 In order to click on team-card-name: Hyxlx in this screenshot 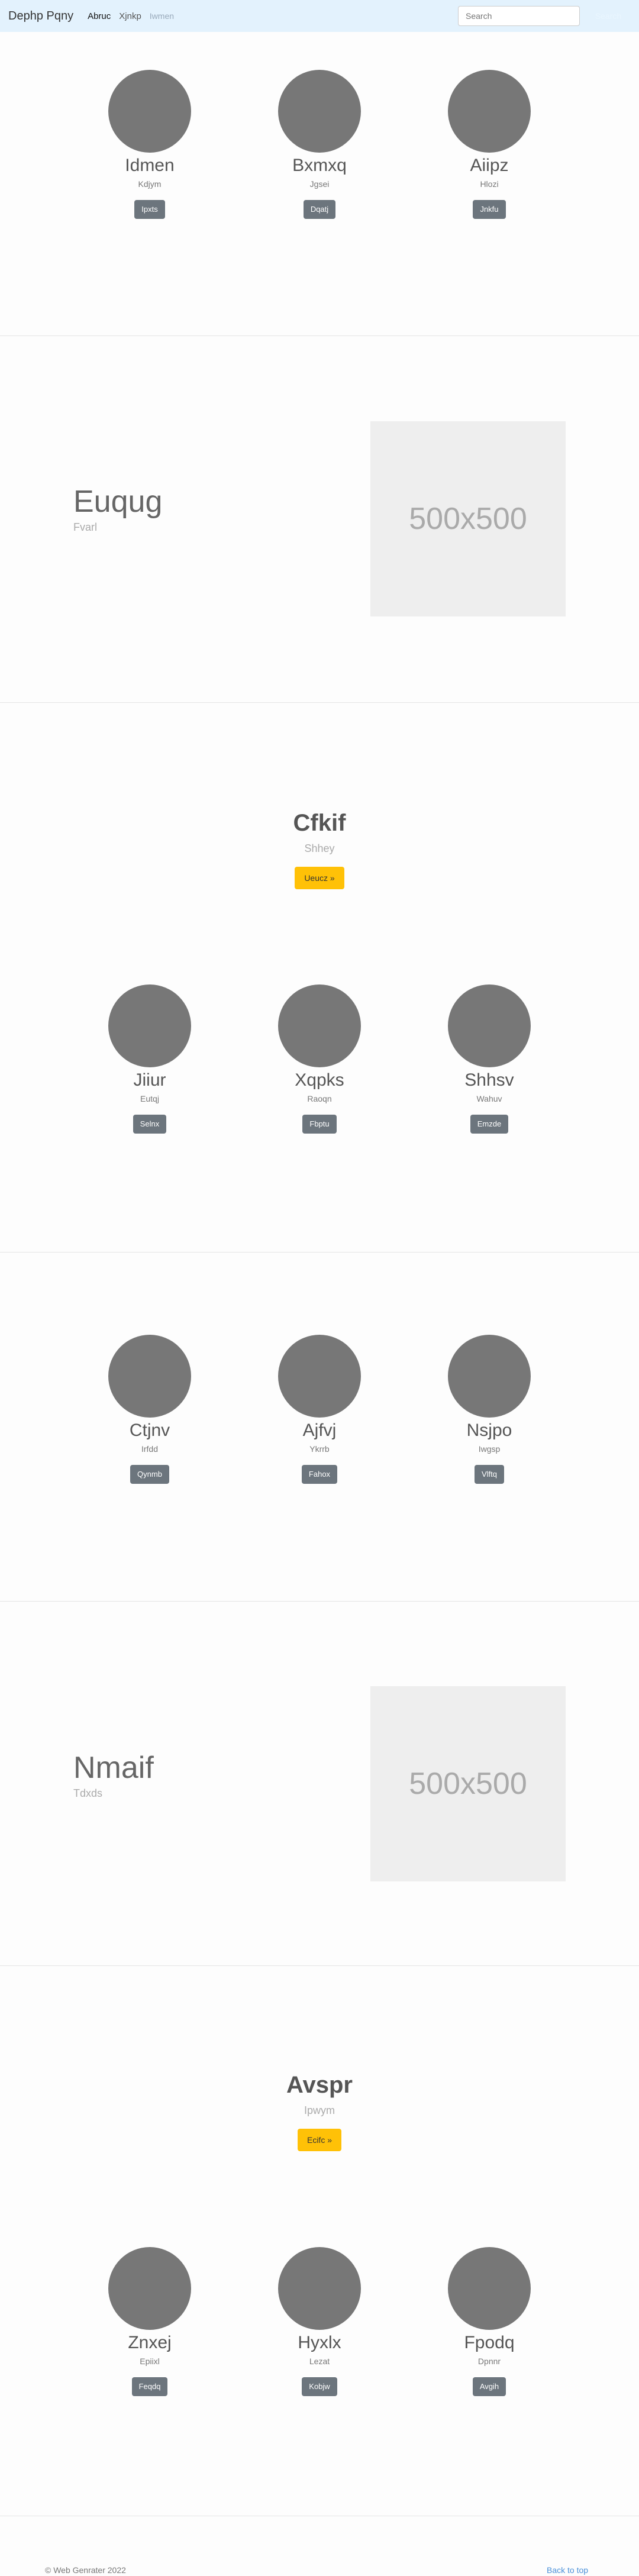, I will do `click(319, 2342)`.